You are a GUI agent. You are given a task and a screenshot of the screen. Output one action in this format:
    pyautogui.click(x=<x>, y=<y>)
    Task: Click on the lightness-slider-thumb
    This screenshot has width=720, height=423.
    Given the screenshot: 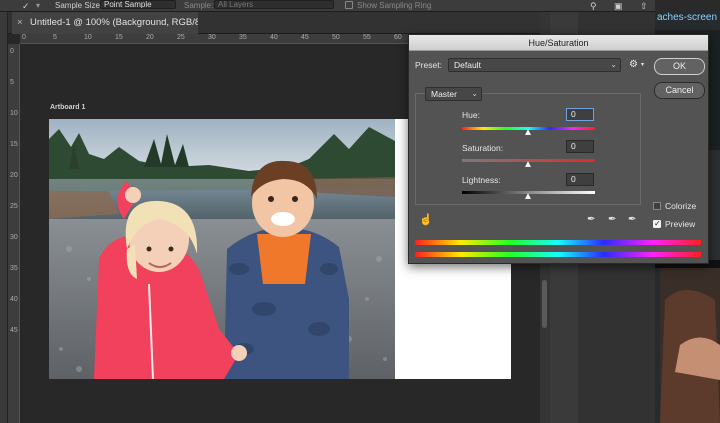 What is the action you would take?
    pyautogui.click(x=528, y=196)
    